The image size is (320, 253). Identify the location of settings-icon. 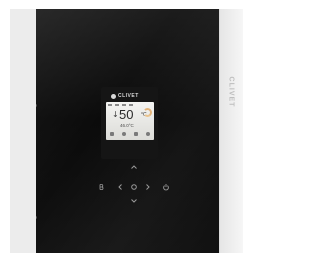
(148, 134).